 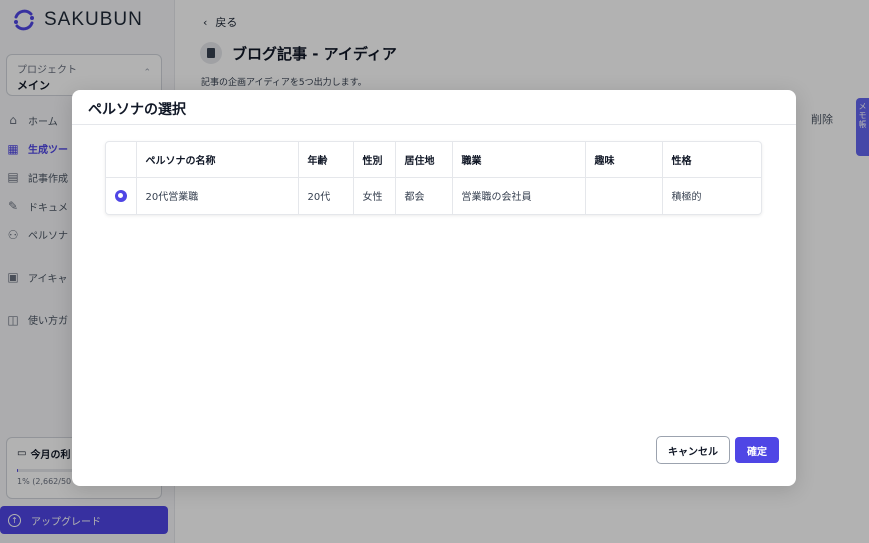 What do you see at coordinates (374, 160) in the screenshot?
I see `header-gender: 性別` at bounding box center [374, 160].